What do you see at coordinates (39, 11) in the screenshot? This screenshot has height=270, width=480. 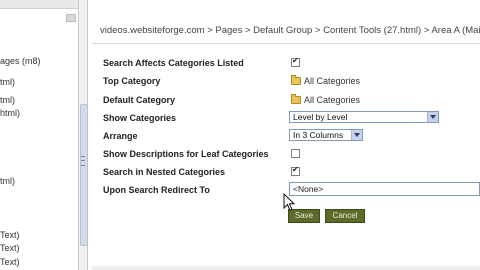 I see `tree-toolbar` at bounding box center [39, 11].